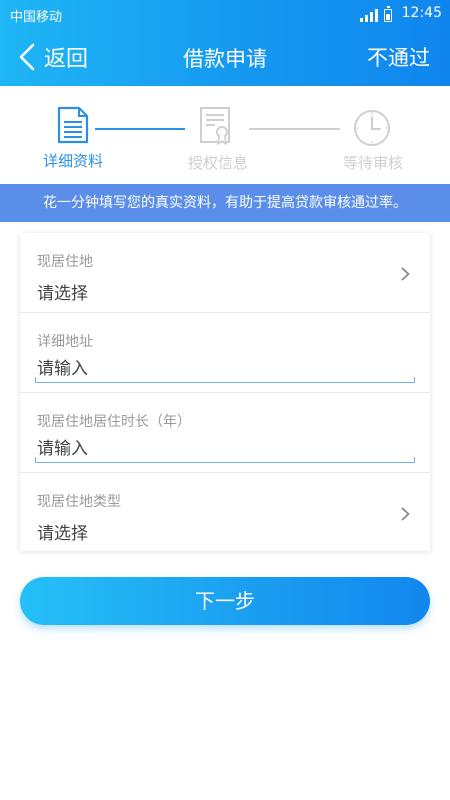  Describe the element at coordinates (372, 163) in the screenshot. I see `step-label-review: 等待审核` at that location.